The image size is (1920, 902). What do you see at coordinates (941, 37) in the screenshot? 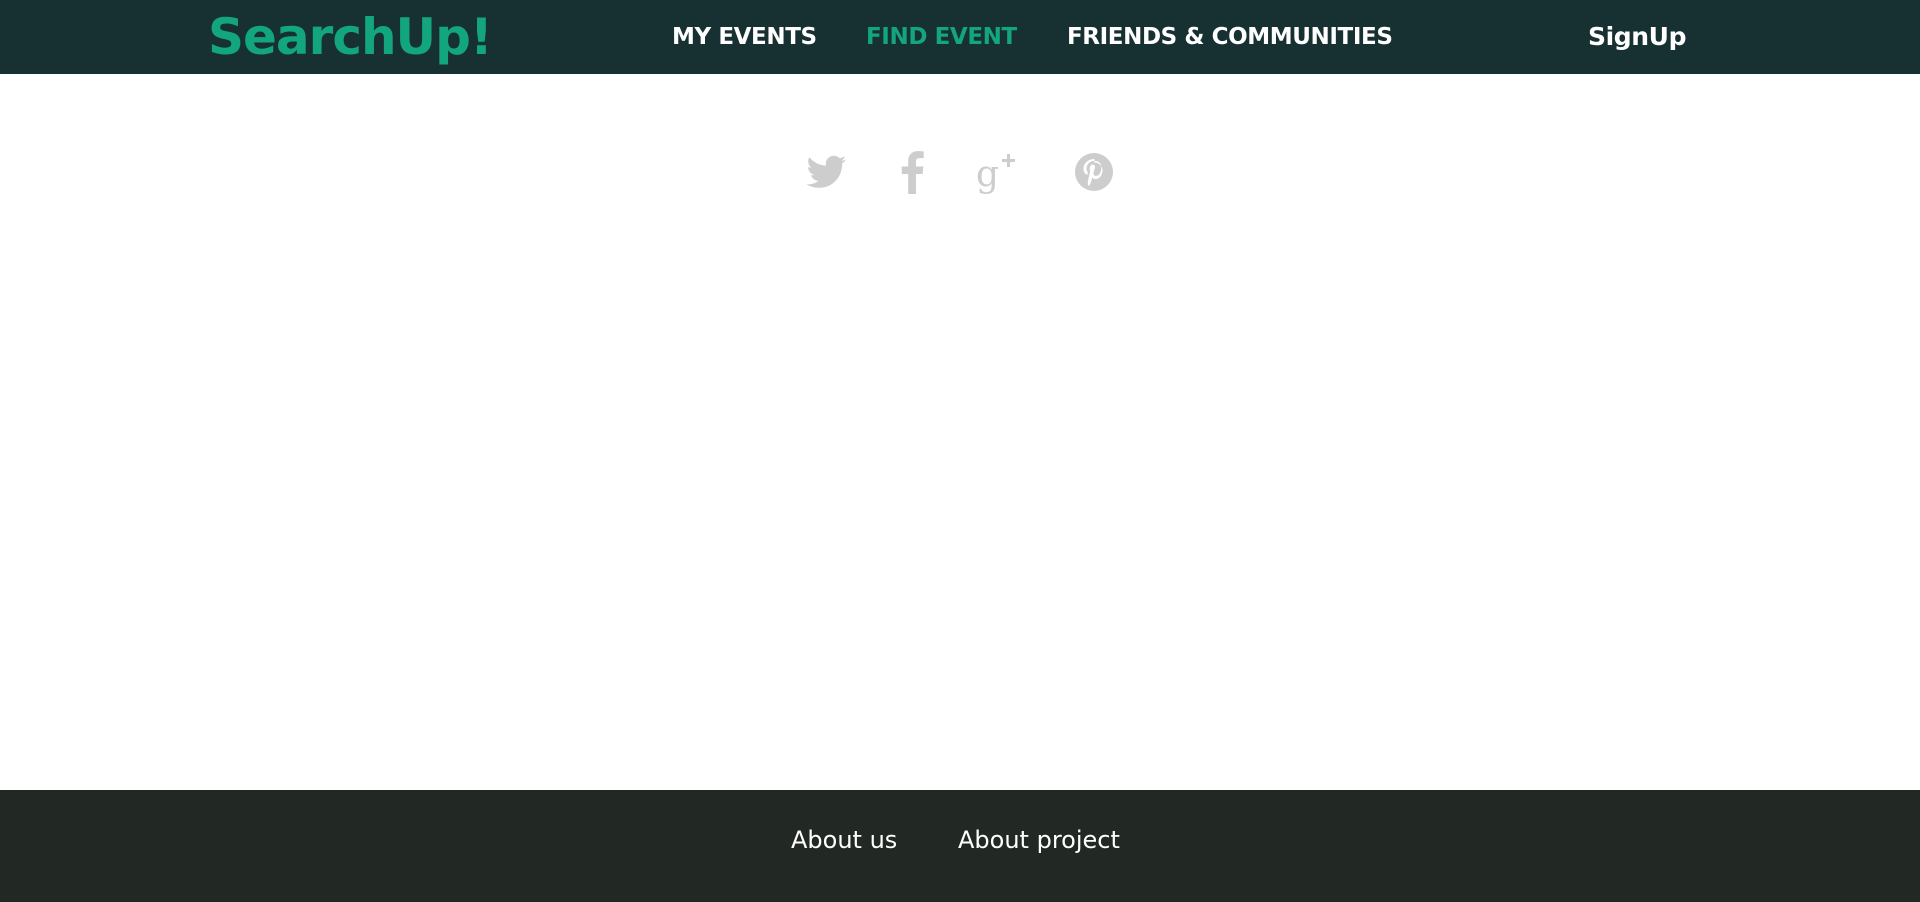
I see `nav-find-event: FIND EVENT` at bounding box center [941, 37].